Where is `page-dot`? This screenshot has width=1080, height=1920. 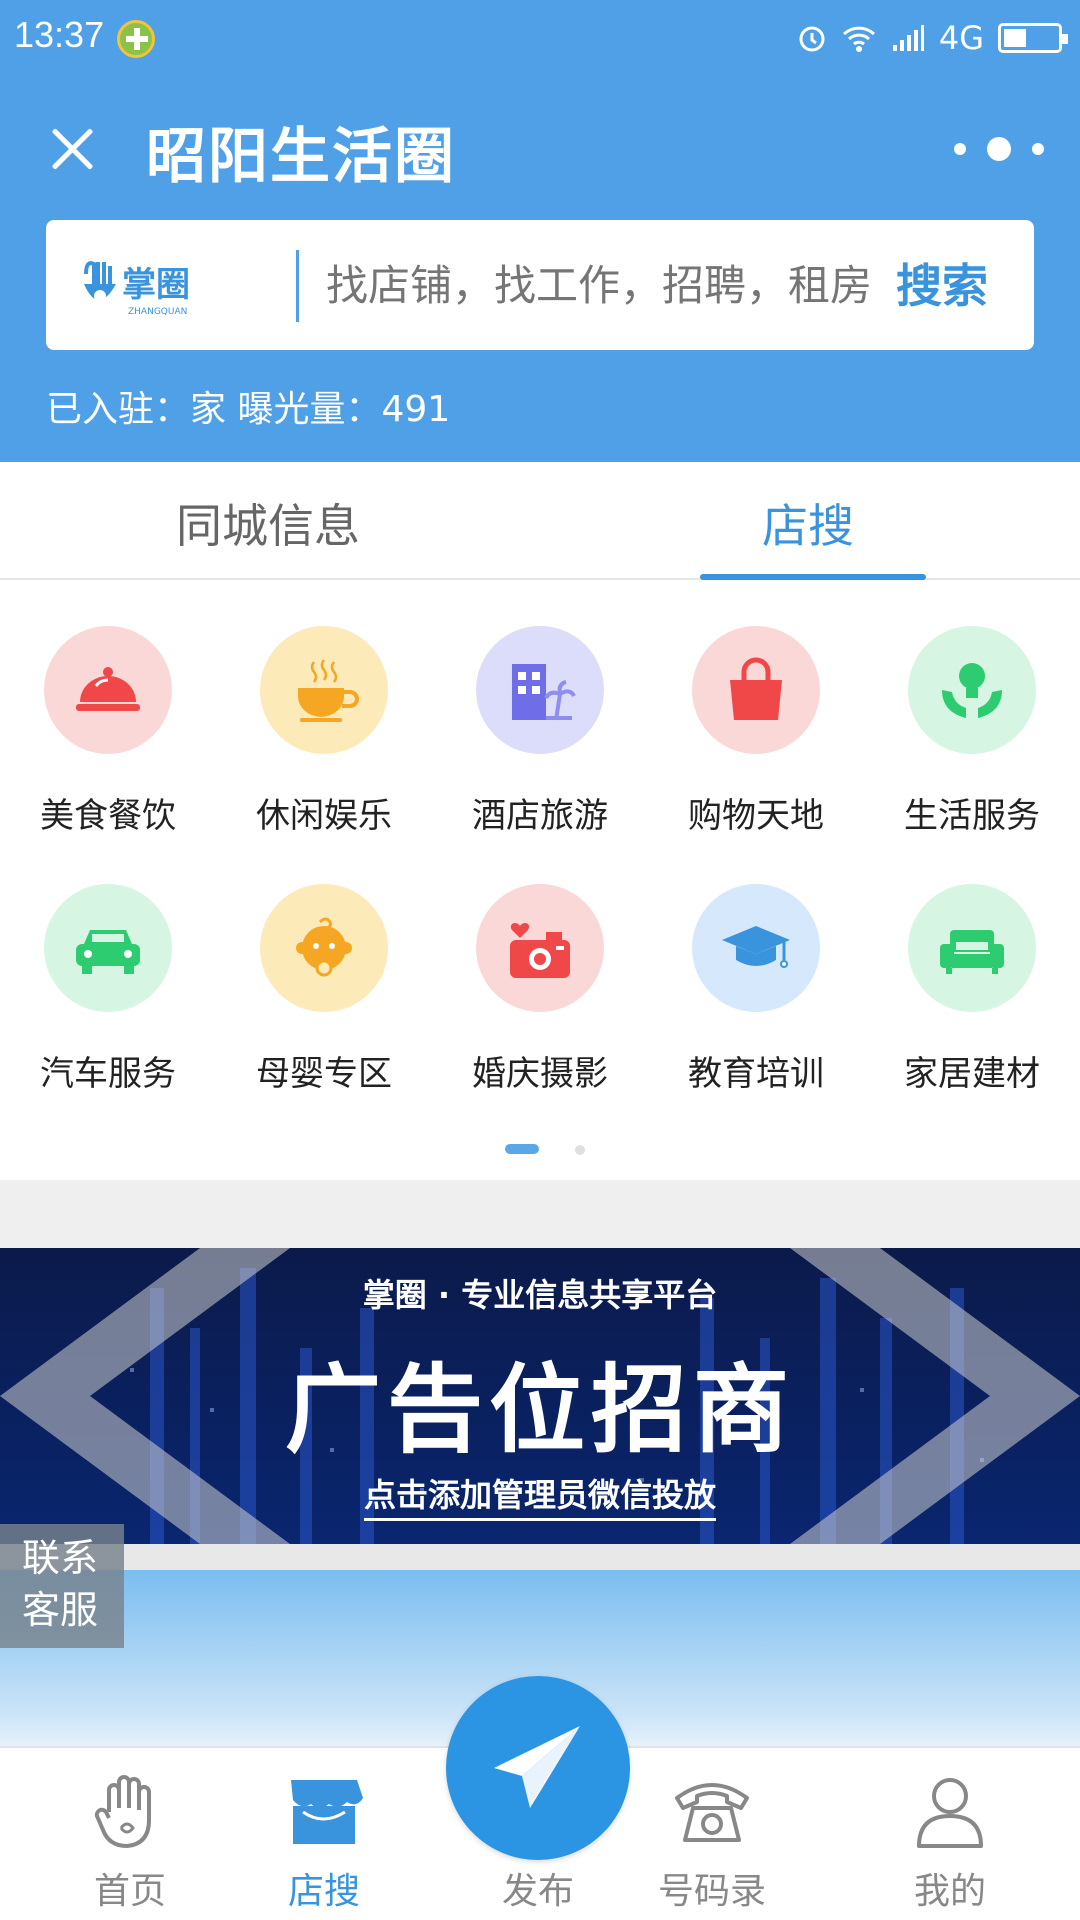
page-dot is located at coordinates (580, 1150).